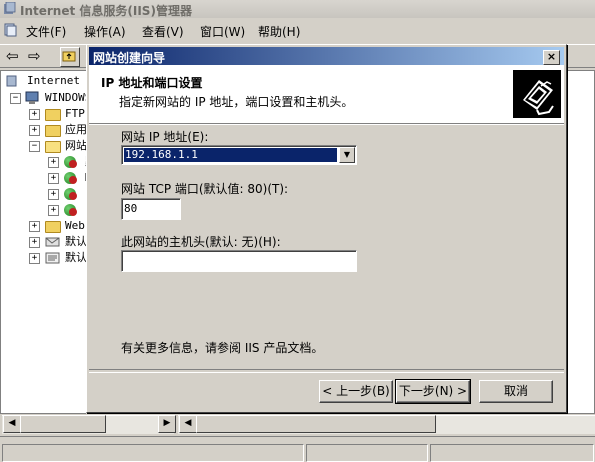 The image size is (595, 462). I want to click on tcp-port-label: 网站 TCP 端口(默认值: 80)(T):, so click(205, 189).